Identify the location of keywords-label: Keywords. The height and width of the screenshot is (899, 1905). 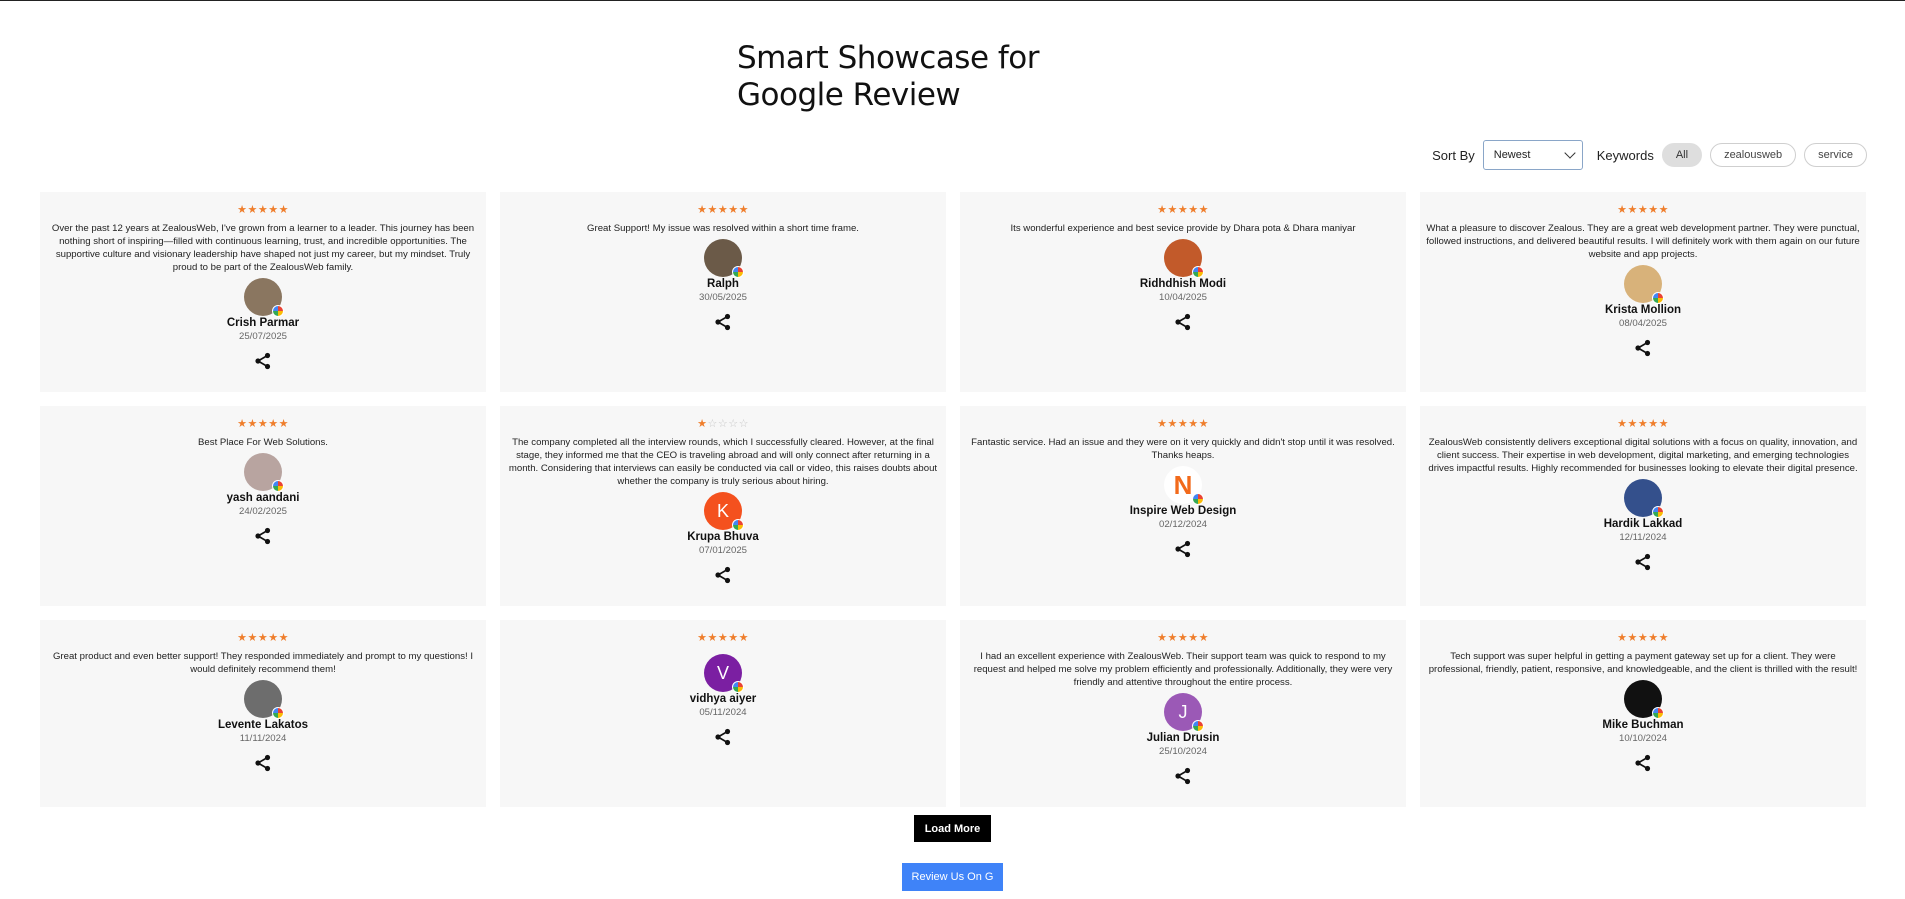
(1625, 155).